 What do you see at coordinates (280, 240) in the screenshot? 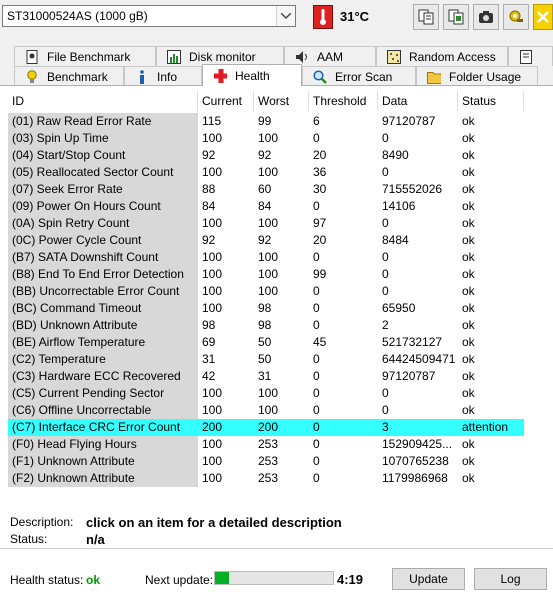
I see `table-row: (0C) Power Cycle Count 92 92 20 8484 ok` at bounding box center [280, 240].